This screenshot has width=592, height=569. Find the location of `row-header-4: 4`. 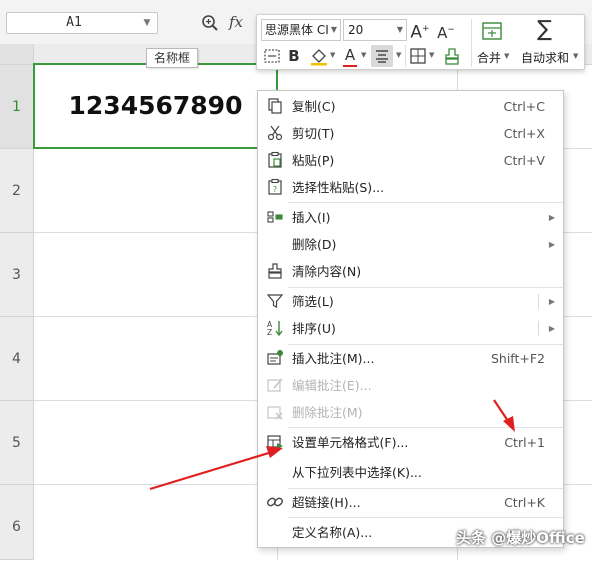

row-header-4: 4 is located at coordinates (17, 359).